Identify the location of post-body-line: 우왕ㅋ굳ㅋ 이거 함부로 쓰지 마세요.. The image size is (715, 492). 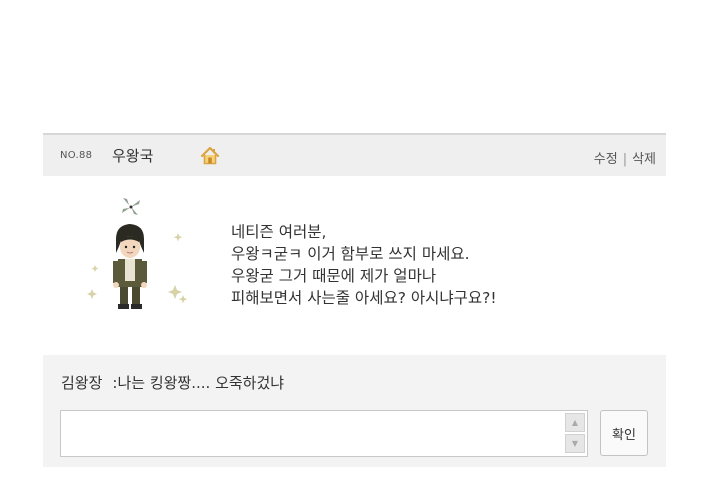
(350, 254).